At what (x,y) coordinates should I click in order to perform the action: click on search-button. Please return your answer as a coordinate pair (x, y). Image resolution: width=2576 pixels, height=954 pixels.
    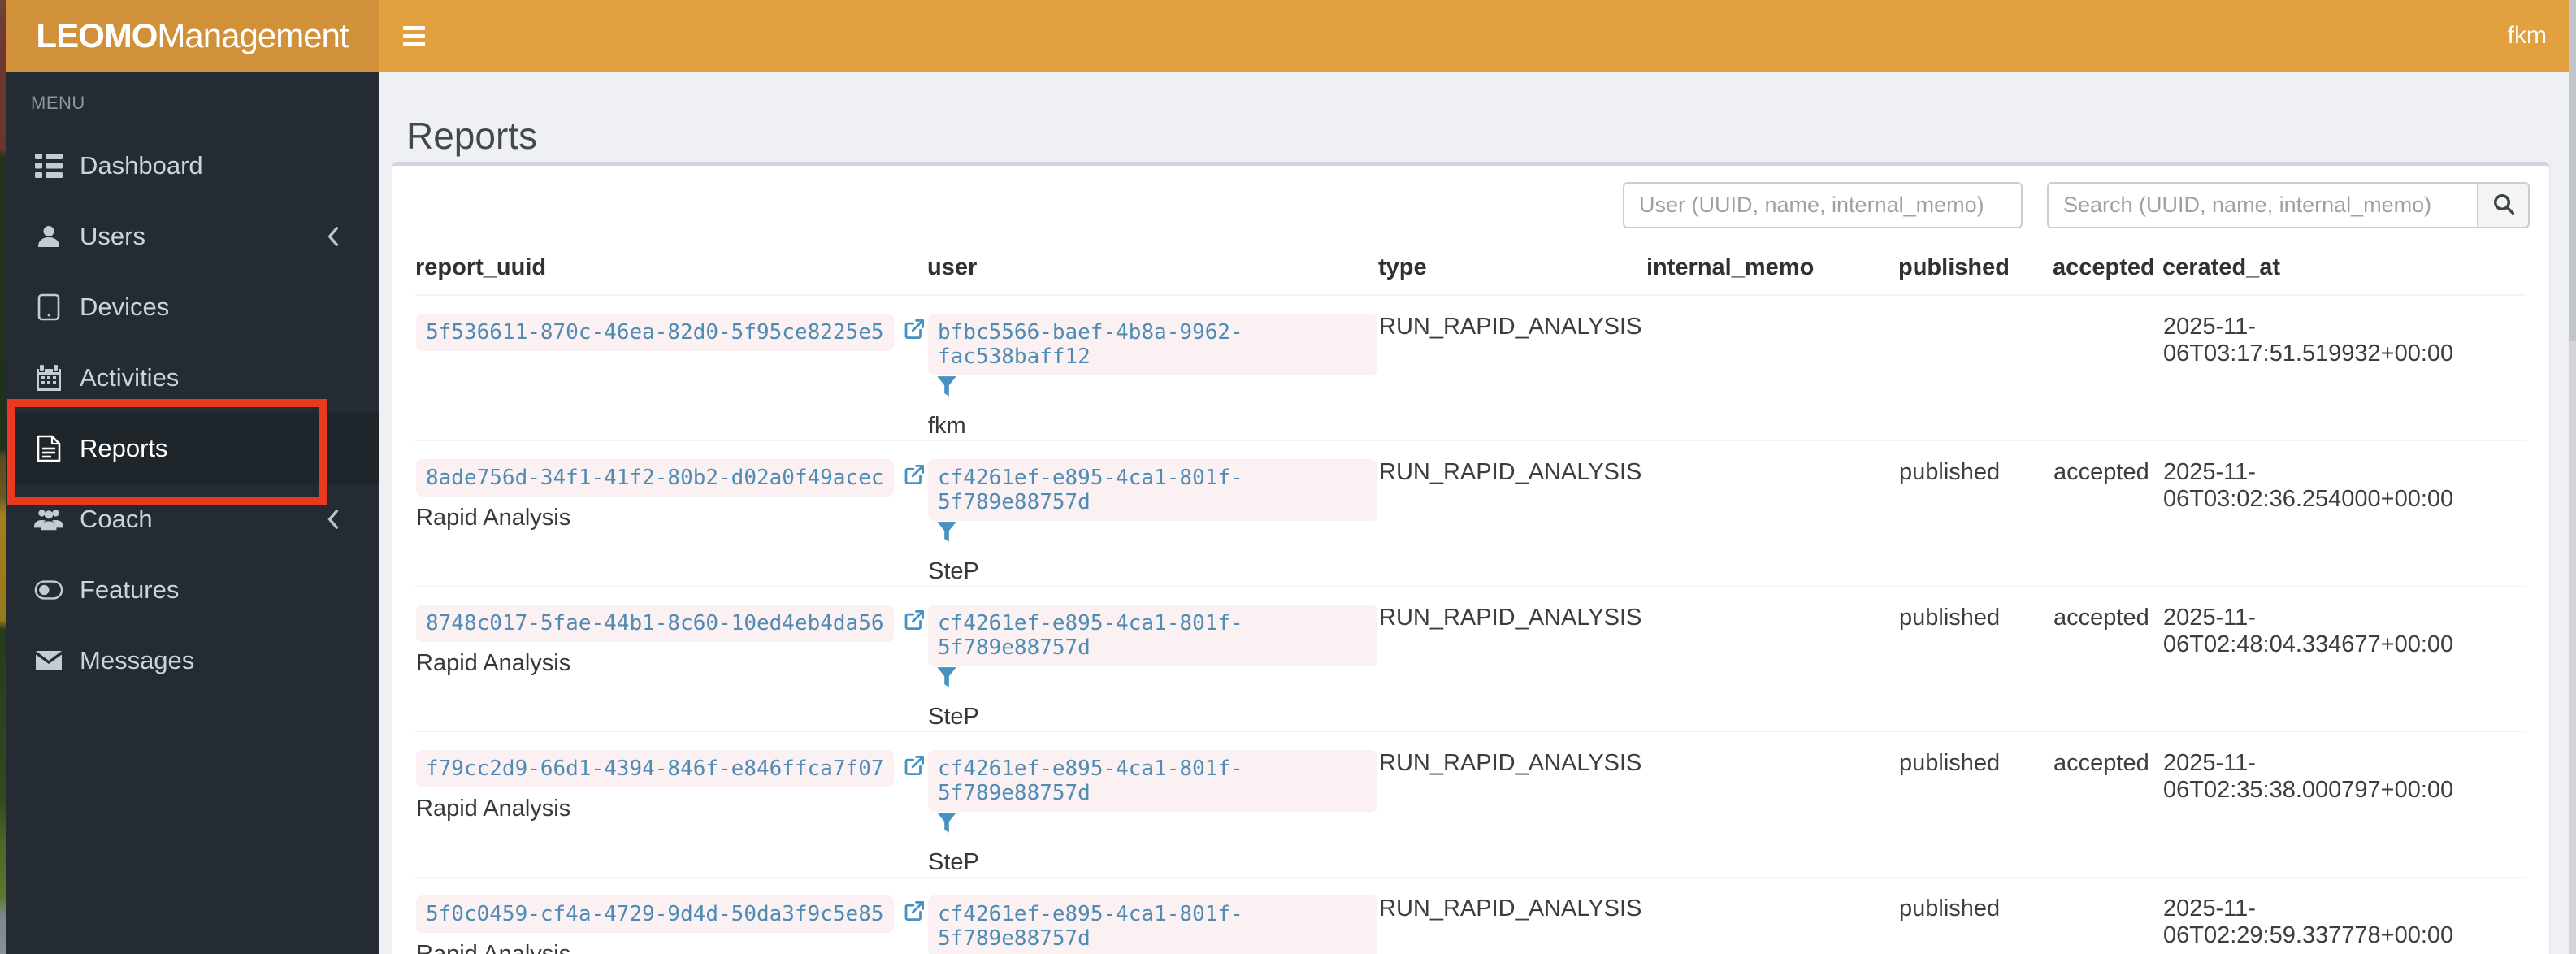
    Looking at the image, I should click on (2503, 205).